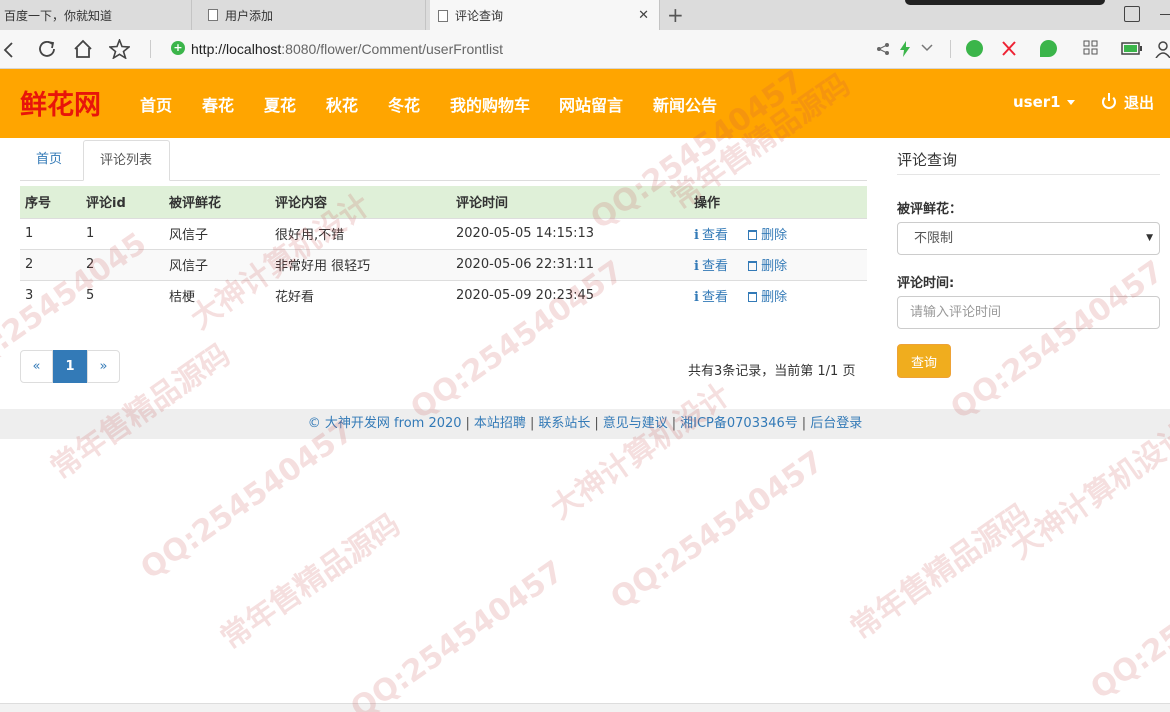 The height and width of the screenshot is (712, 1170). I want to click on user-account-icon, so click(1162, 49).